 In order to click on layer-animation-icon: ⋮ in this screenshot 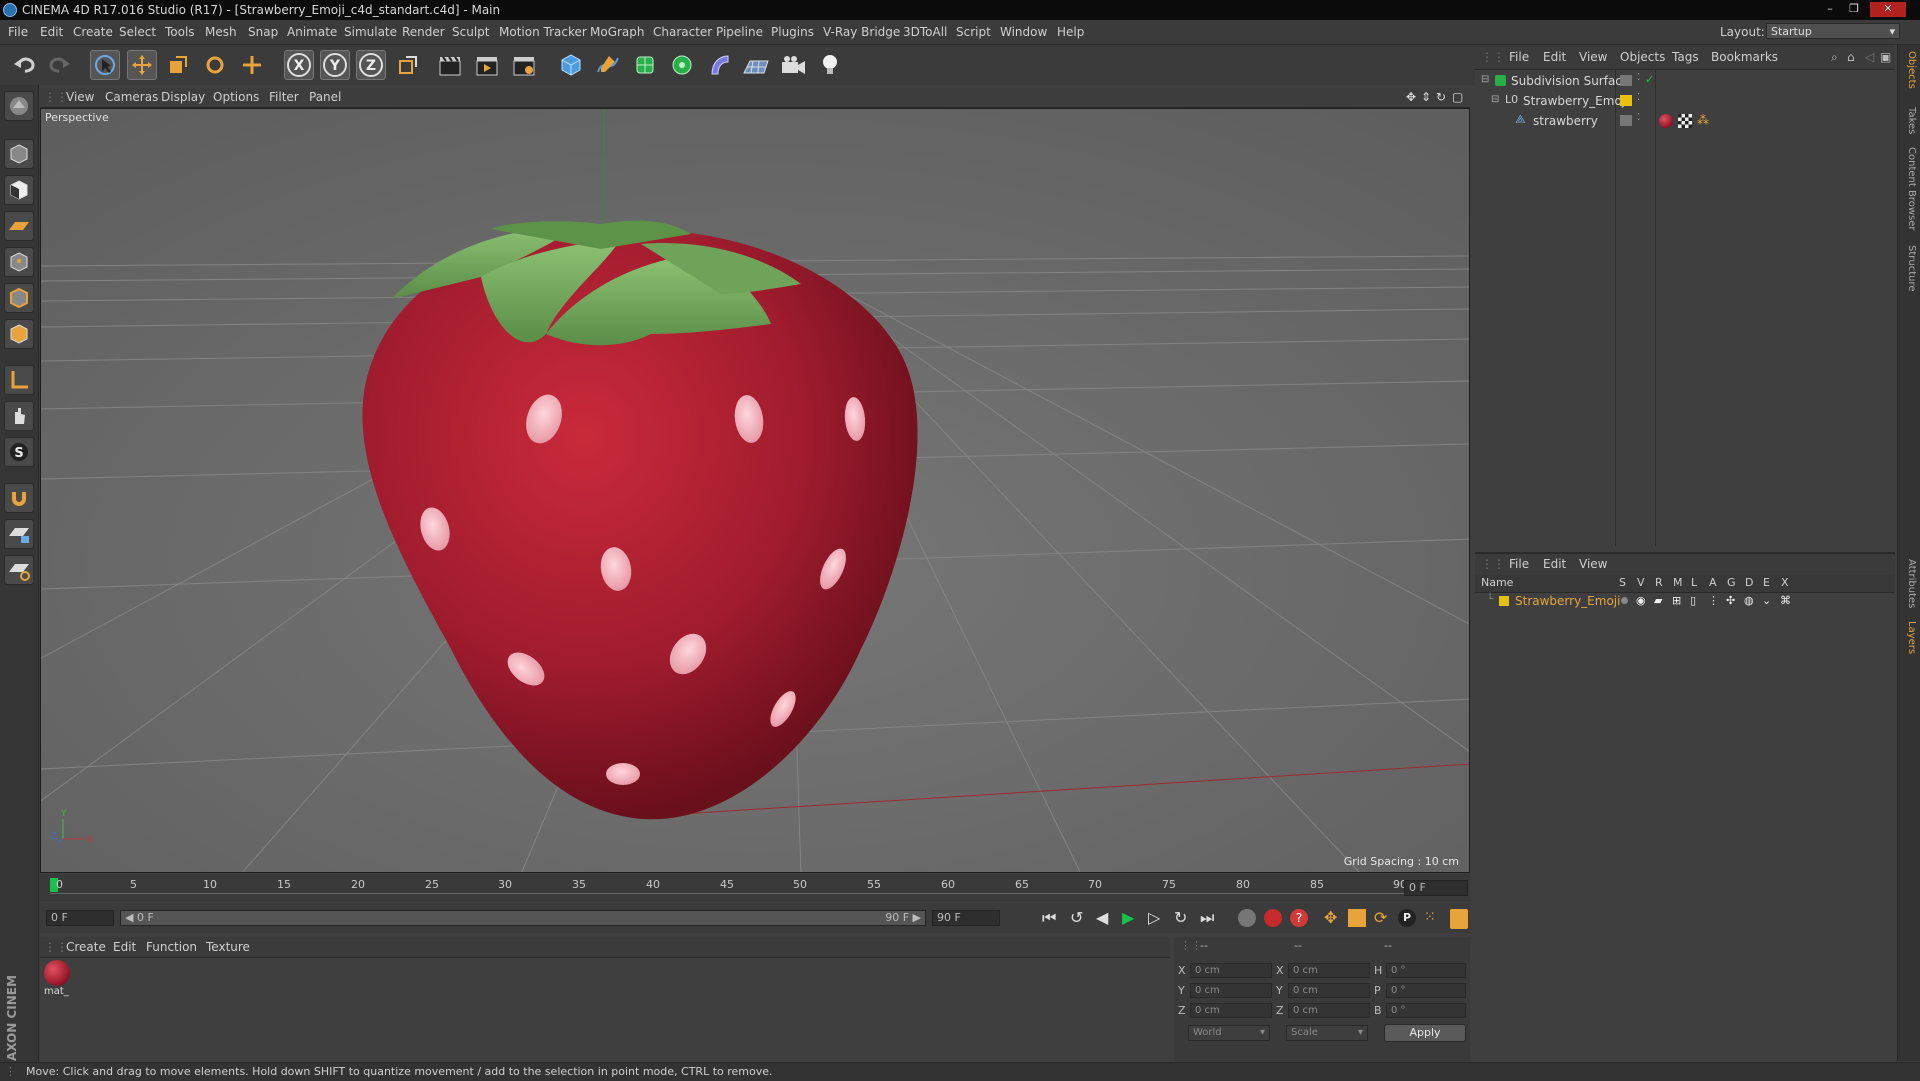, I will do `click(1713, 600)`.